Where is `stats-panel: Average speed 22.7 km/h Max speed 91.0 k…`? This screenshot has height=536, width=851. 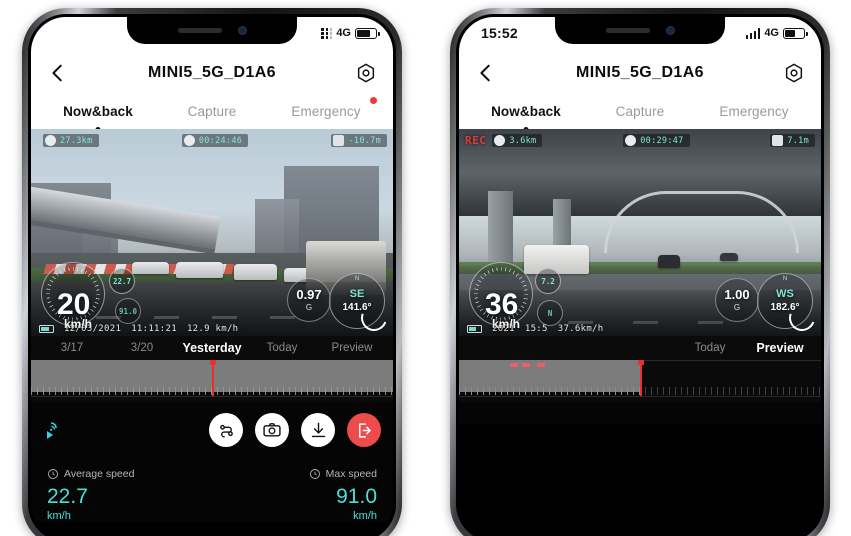 stats-panel: Average speed 22.7 km/h Max speed 91.0 k… is located at coordinates (212, 490).